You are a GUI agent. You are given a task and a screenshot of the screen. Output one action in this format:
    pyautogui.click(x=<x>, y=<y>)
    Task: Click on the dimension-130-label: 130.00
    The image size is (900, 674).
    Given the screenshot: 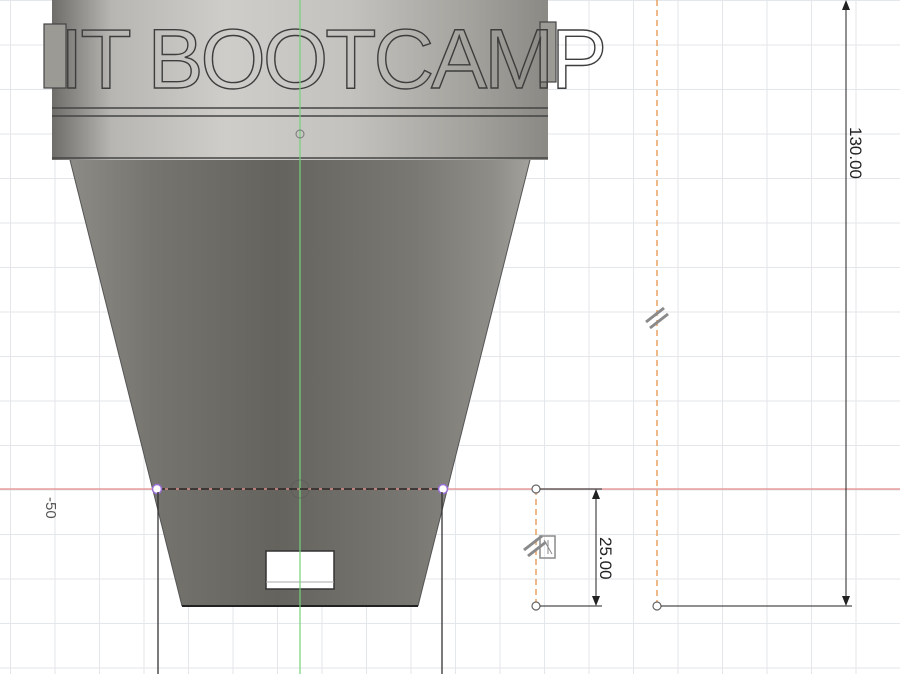 What is the action you would take?
    pyautogui.click(x=855, y=153)
    